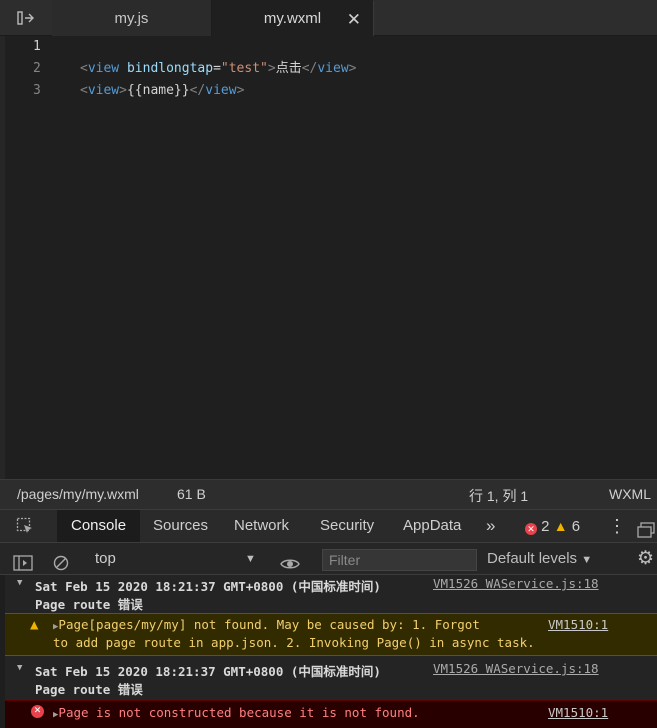  Describe the element at coordinates (25, 526) in the screenshot. I see `inspect-element-icon` at that location.